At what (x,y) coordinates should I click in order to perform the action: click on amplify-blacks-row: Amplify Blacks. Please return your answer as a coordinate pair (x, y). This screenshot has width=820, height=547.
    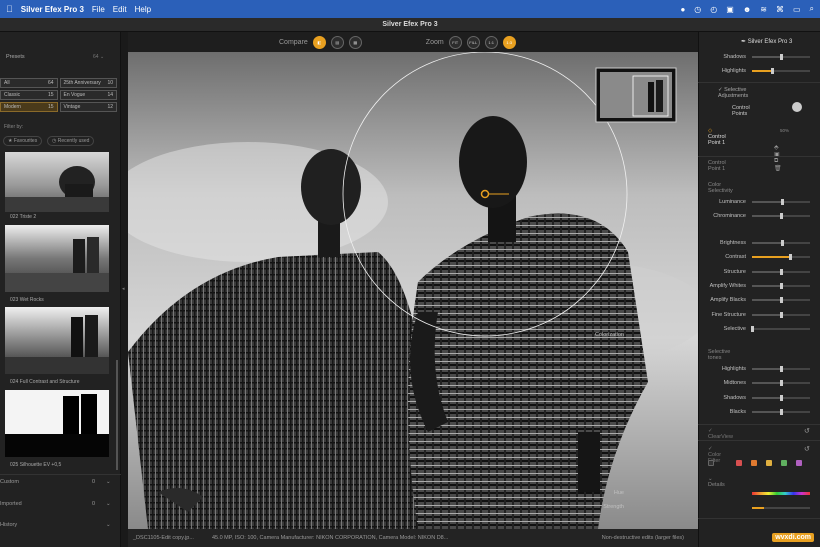
    Looking at the image, I should click on (759, 300).